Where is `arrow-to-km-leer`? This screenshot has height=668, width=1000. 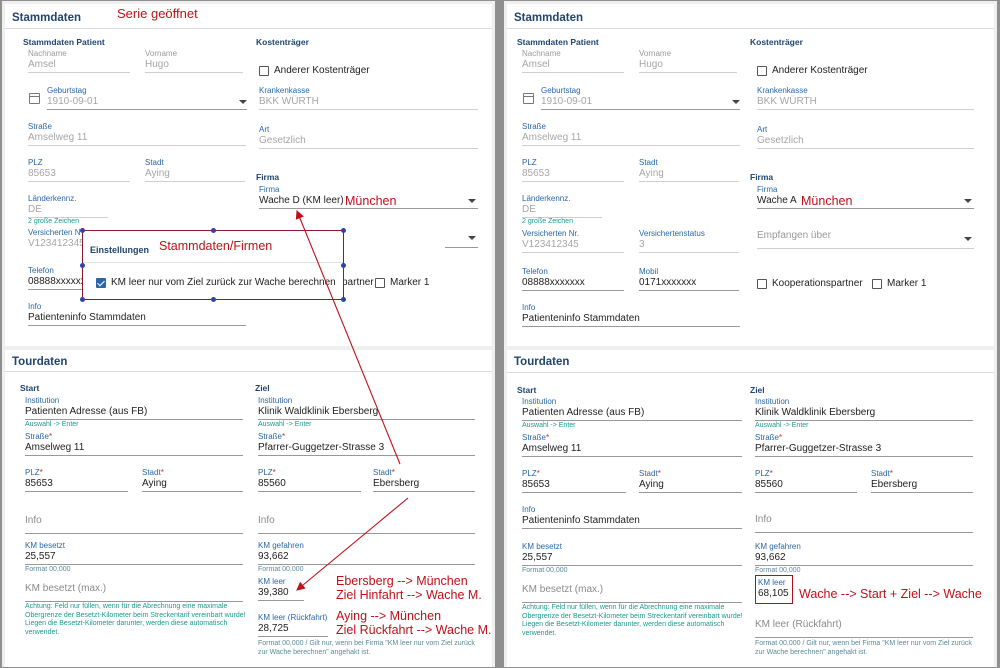
arrow-to-km-leer is located at coordinates (352, 544).